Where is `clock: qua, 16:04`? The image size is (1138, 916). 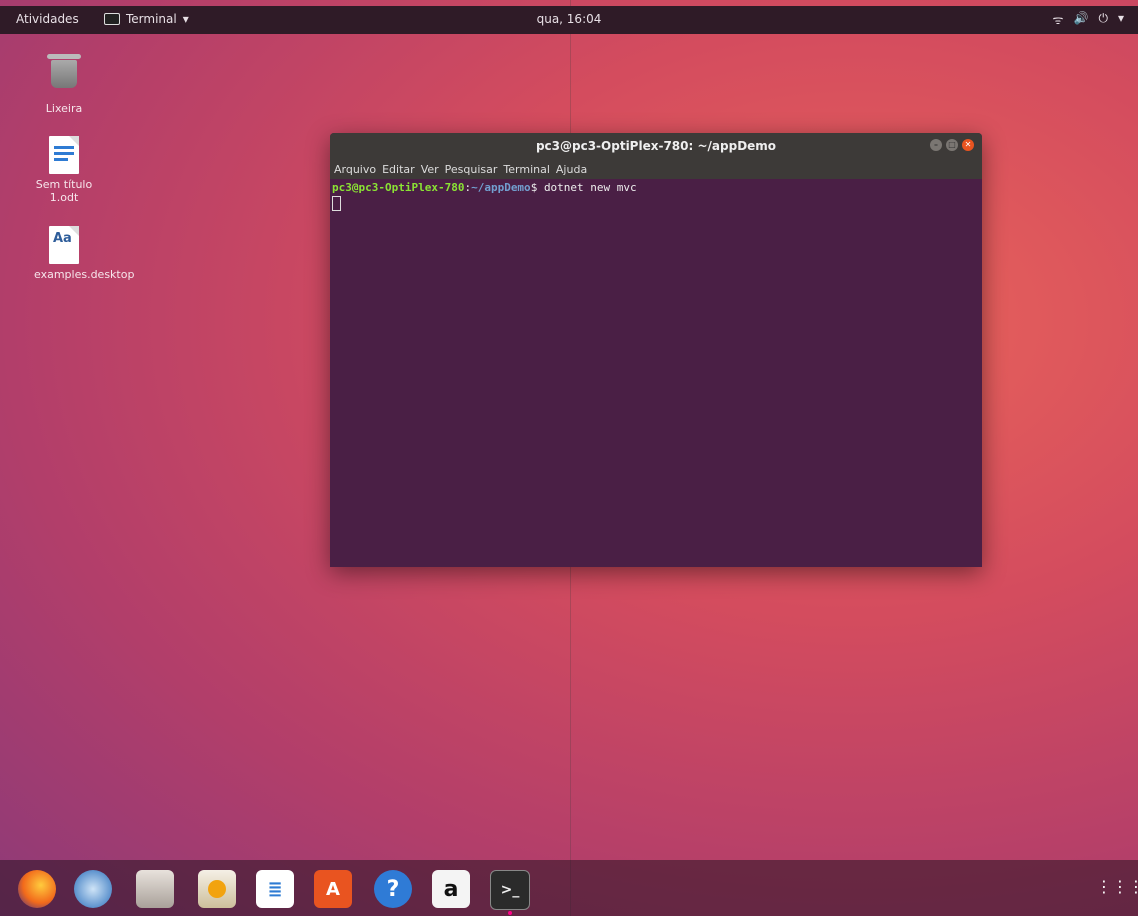
clock: qua, 16:04 is located at coordinates (569, 19).